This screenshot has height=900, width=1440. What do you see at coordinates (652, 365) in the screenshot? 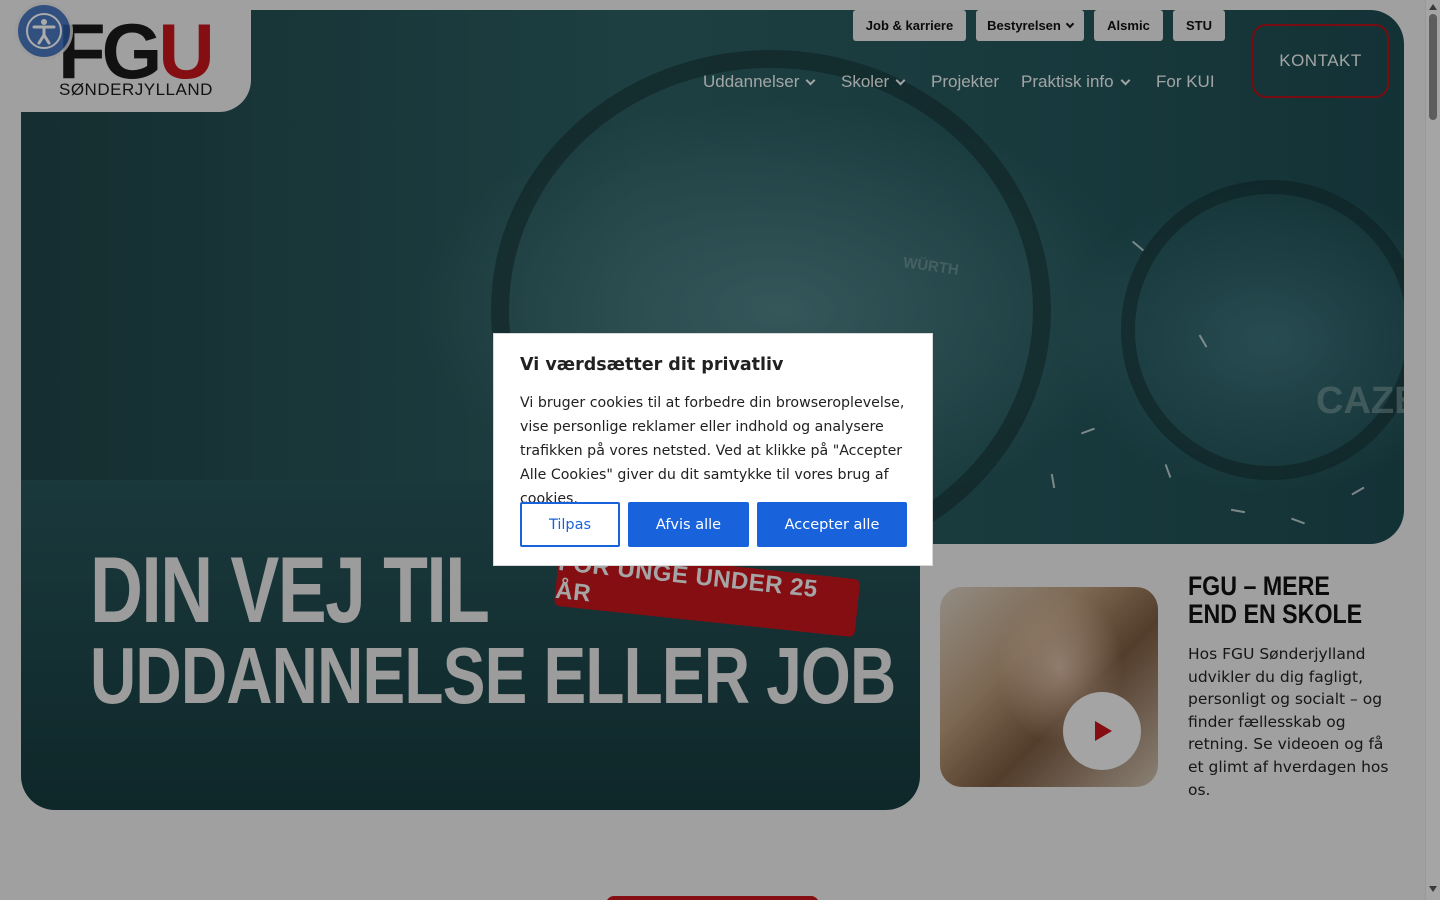
I see `cookie-title: Vi værdsætter dit privatliv` at bounding box center [652, 365].